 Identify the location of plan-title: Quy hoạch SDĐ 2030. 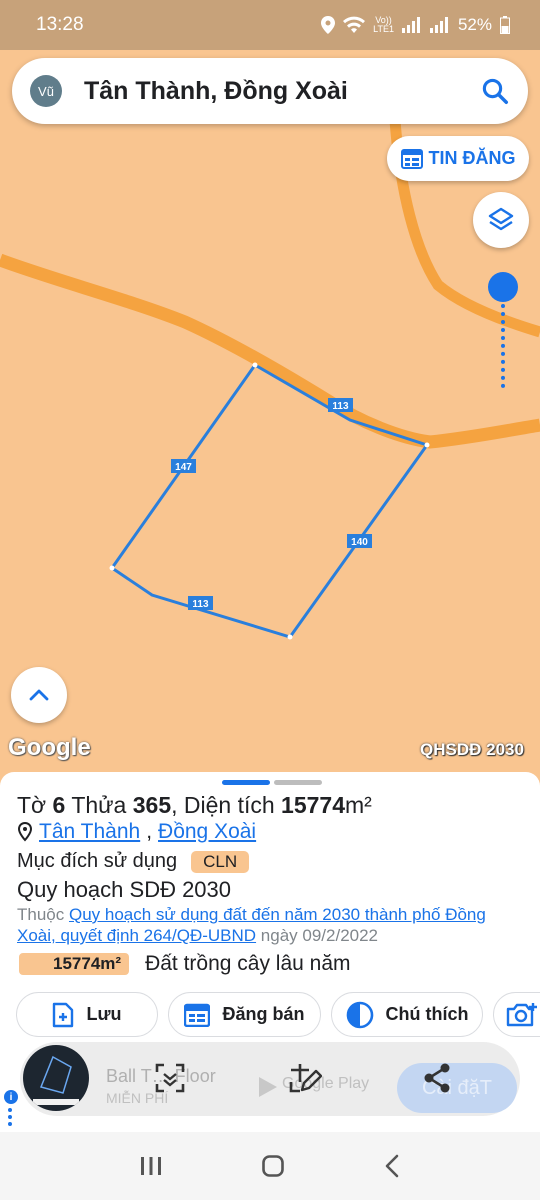
(124, 889).